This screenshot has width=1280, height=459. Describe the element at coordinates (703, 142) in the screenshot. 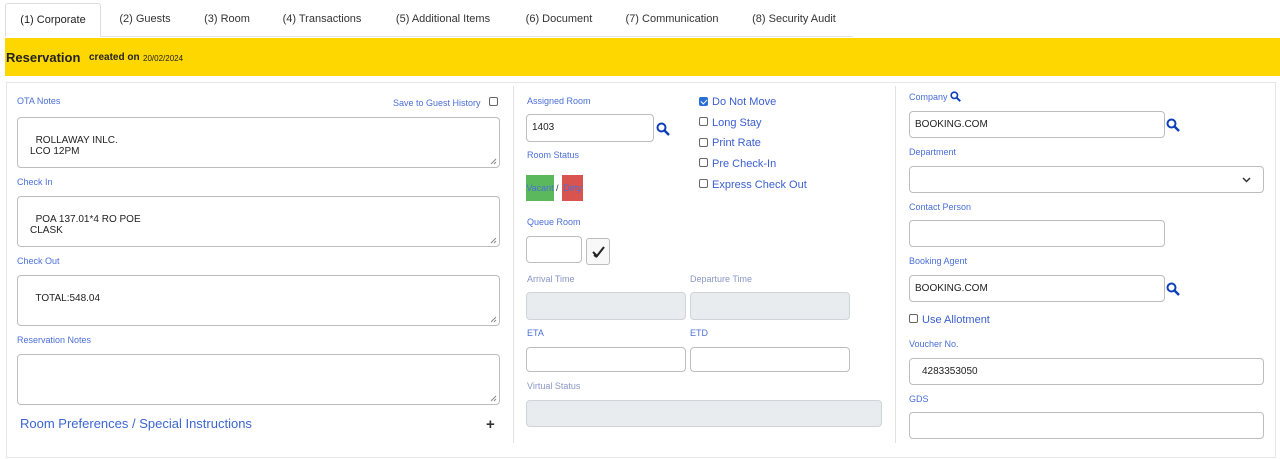

I see `print-rate-checkbox` at that location.